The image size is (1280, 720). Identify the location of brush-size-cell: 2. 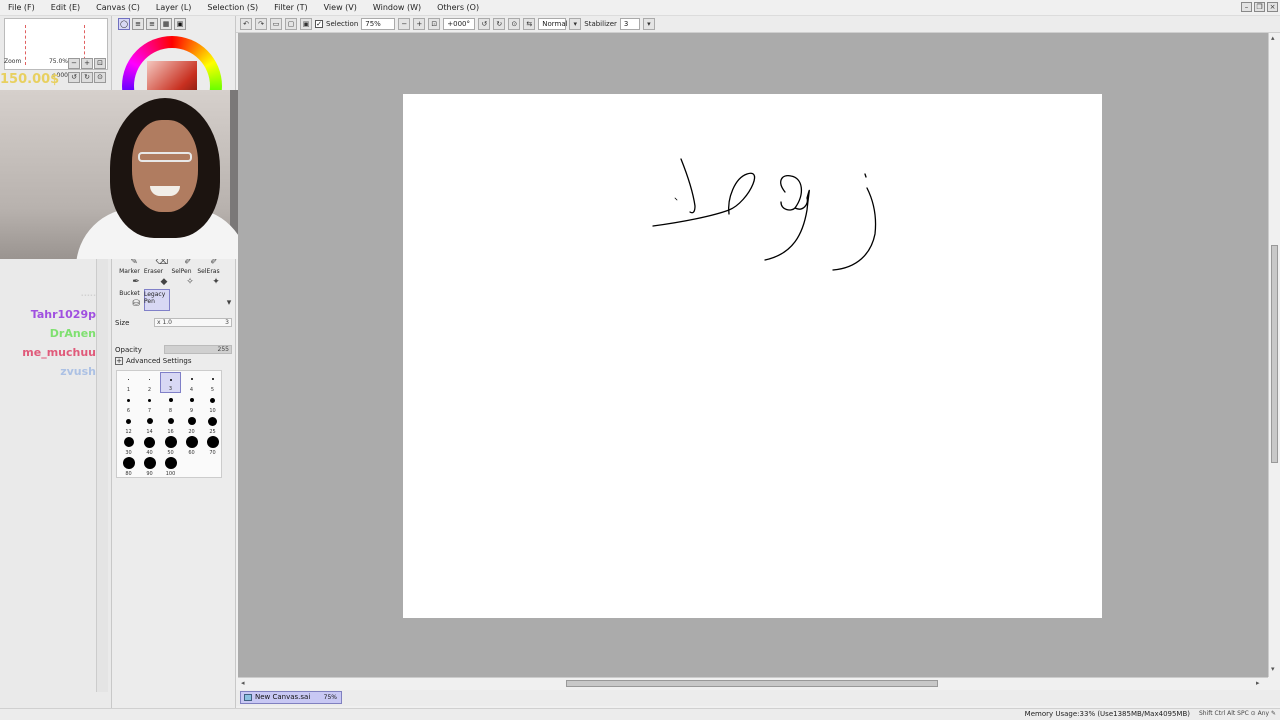
(149, 382).